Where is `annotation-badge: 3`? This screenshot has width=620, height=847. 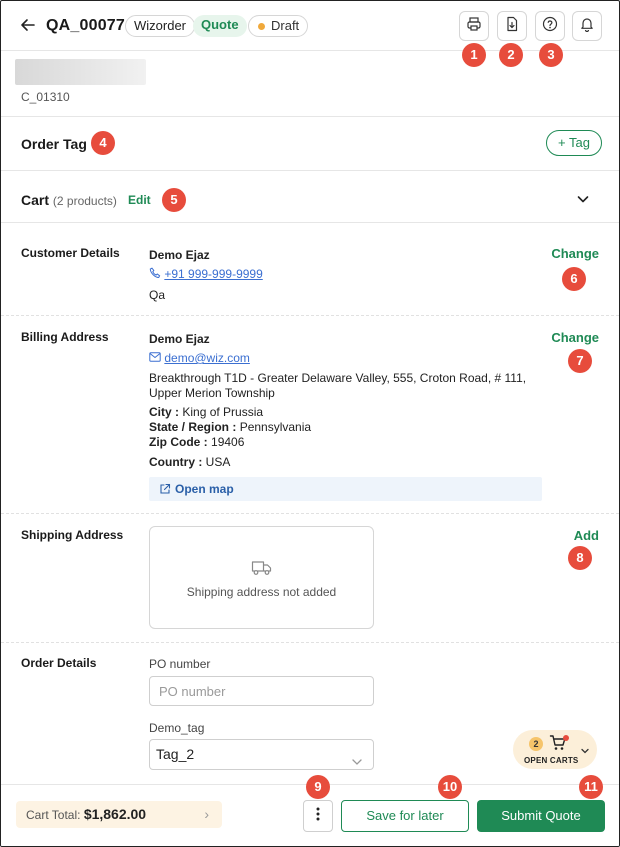 annotation-badge: 3 is located at coordinates (551, 55).